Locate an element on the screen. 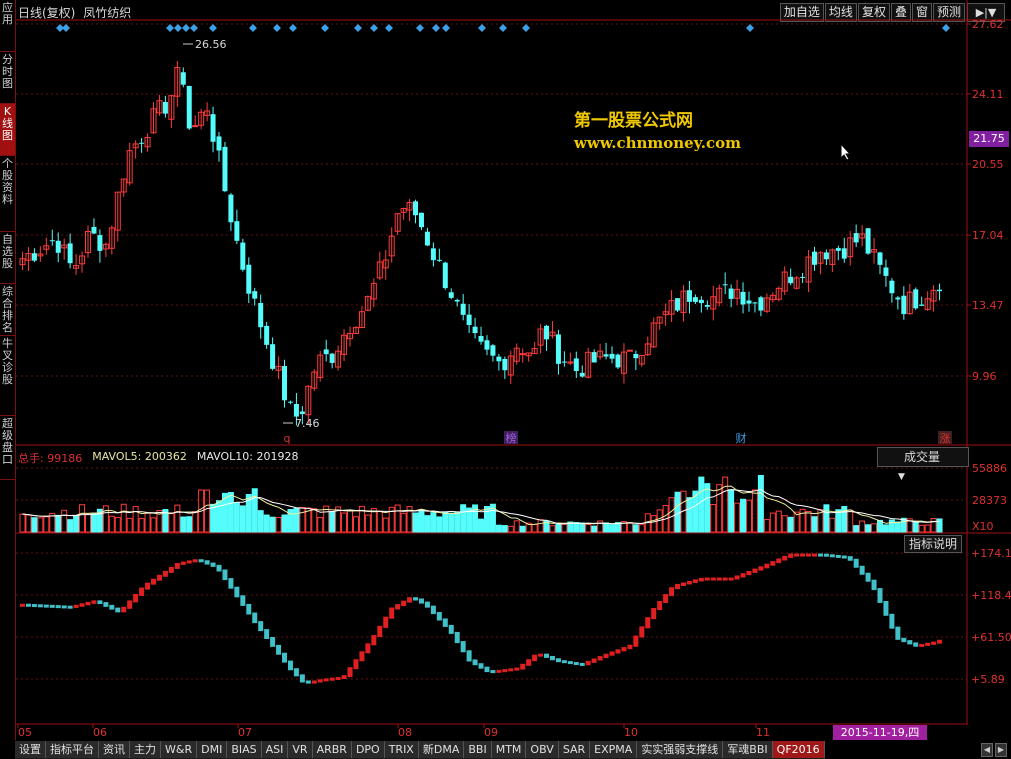  indicator-tab: 主力 is located at coordinates (145, 749).